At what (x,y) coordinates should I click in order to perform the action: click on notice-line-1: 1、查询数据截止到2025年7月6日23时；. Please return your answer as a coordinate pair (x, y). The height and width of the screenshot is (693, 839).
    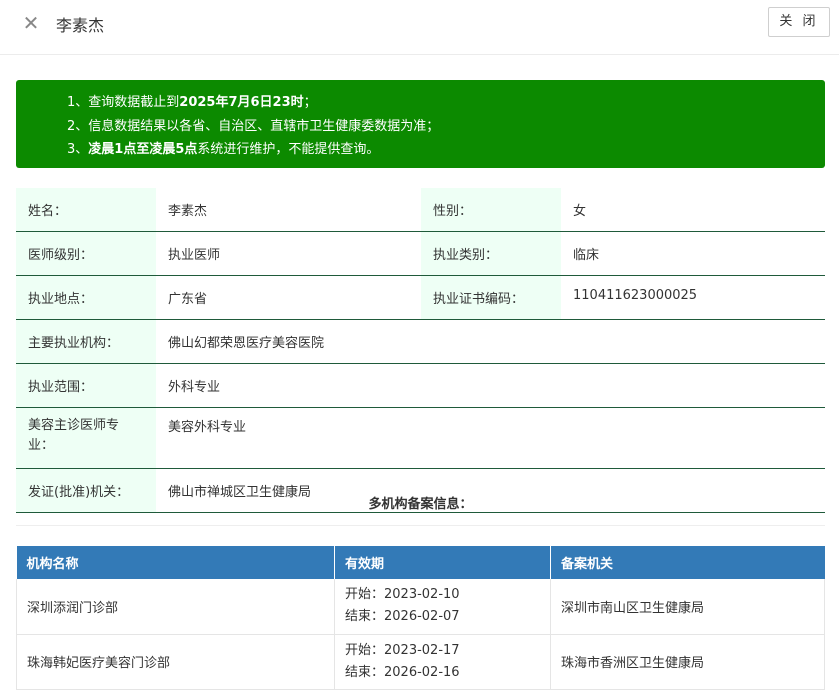
    Looking at the image, I should click on (192, 102).